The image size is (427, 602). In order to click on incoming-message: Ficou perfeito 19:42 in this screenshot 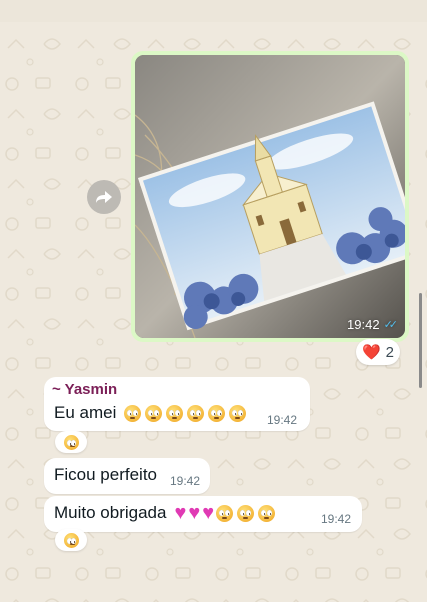, I will do `click(127, 476)`.